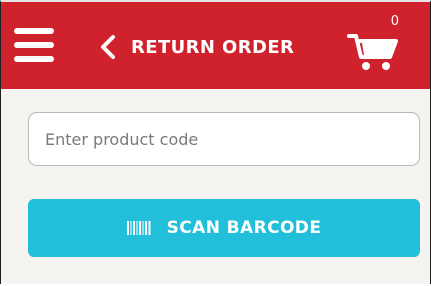  What do you see at coordinates (244, 228) in the screenshot?
I see `scan-barcode-label: SCAN BARCODE` at bounding box center [244, 228].